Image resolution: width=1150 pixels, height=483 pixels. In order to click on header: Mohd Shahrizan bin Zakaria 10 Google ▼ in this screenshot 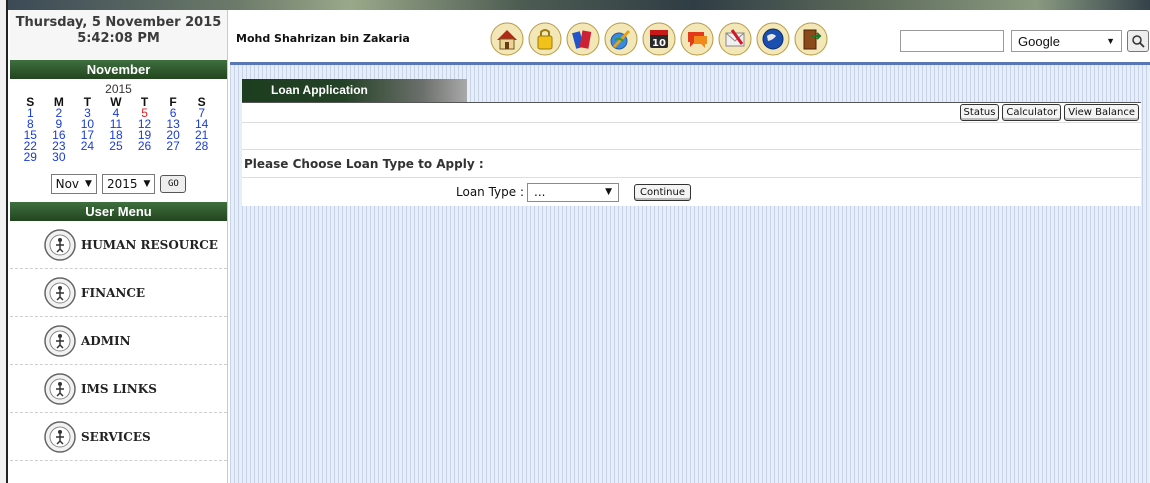, I will do `click(689, 36)`.